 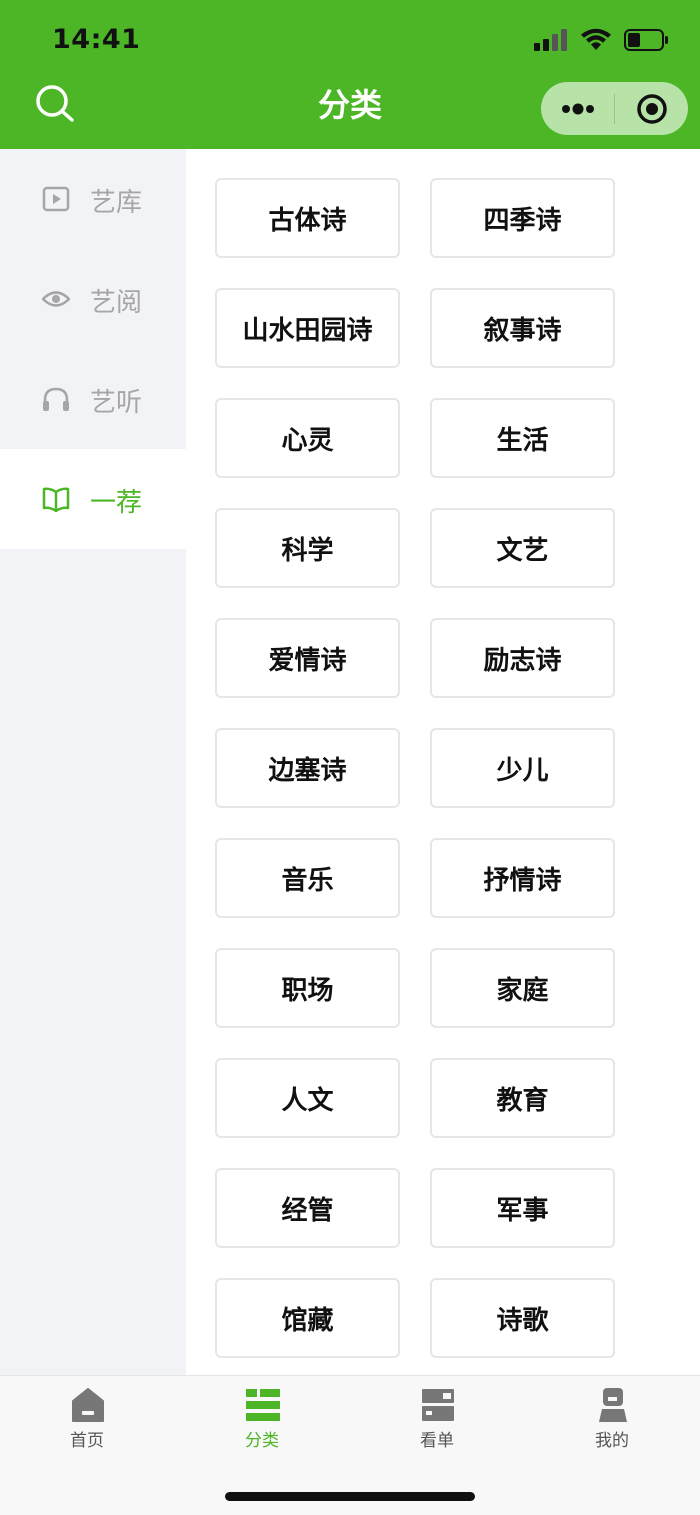 What do you see at coordinates (522, 658) in the screenshot?
I see `category-button: 励志诗` at bounding box center [522, 658].